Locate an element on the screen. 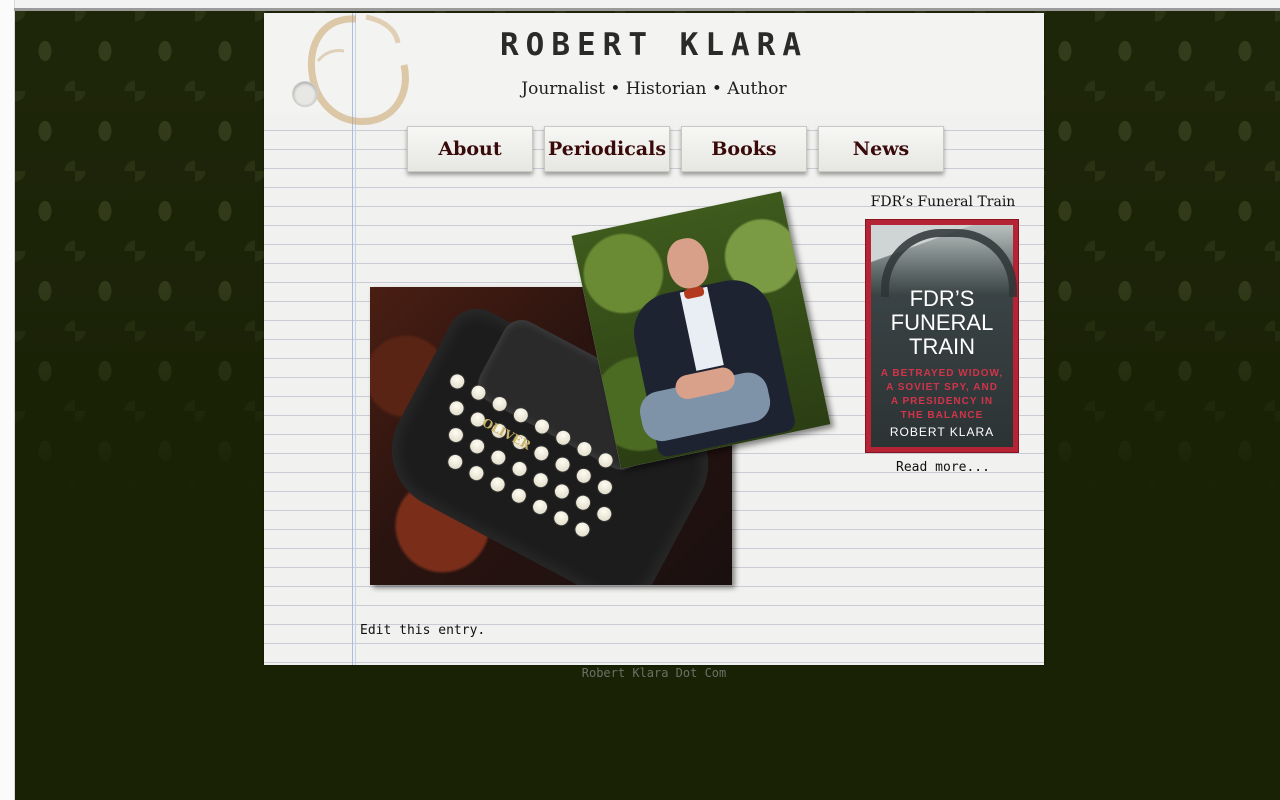  book-cover-title-line2: FUNERAL is located at coordinates (942, 322).